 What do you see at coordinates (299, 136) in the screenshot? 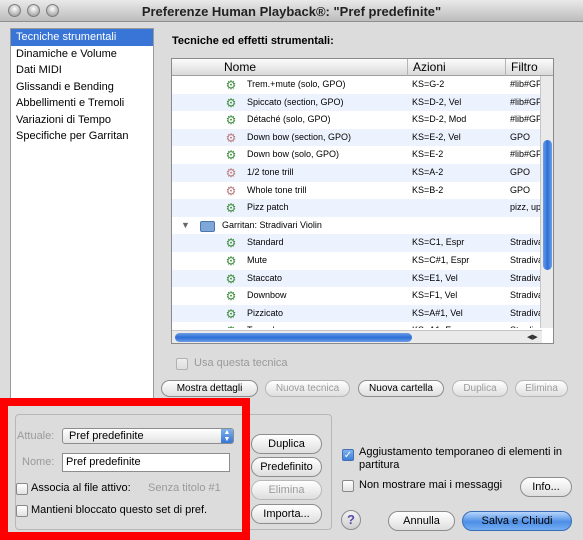
I see `technique-name: Down bow (section, GPO)` at bounding box center [299, 136].